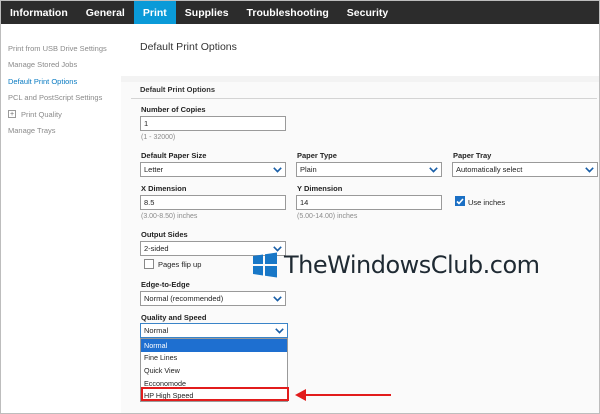 The image size is (600, 414). Describe the element at coordinates (180, 264) in the screenshot. I see `pages-flip-up-label: Pages flip up` at that location.